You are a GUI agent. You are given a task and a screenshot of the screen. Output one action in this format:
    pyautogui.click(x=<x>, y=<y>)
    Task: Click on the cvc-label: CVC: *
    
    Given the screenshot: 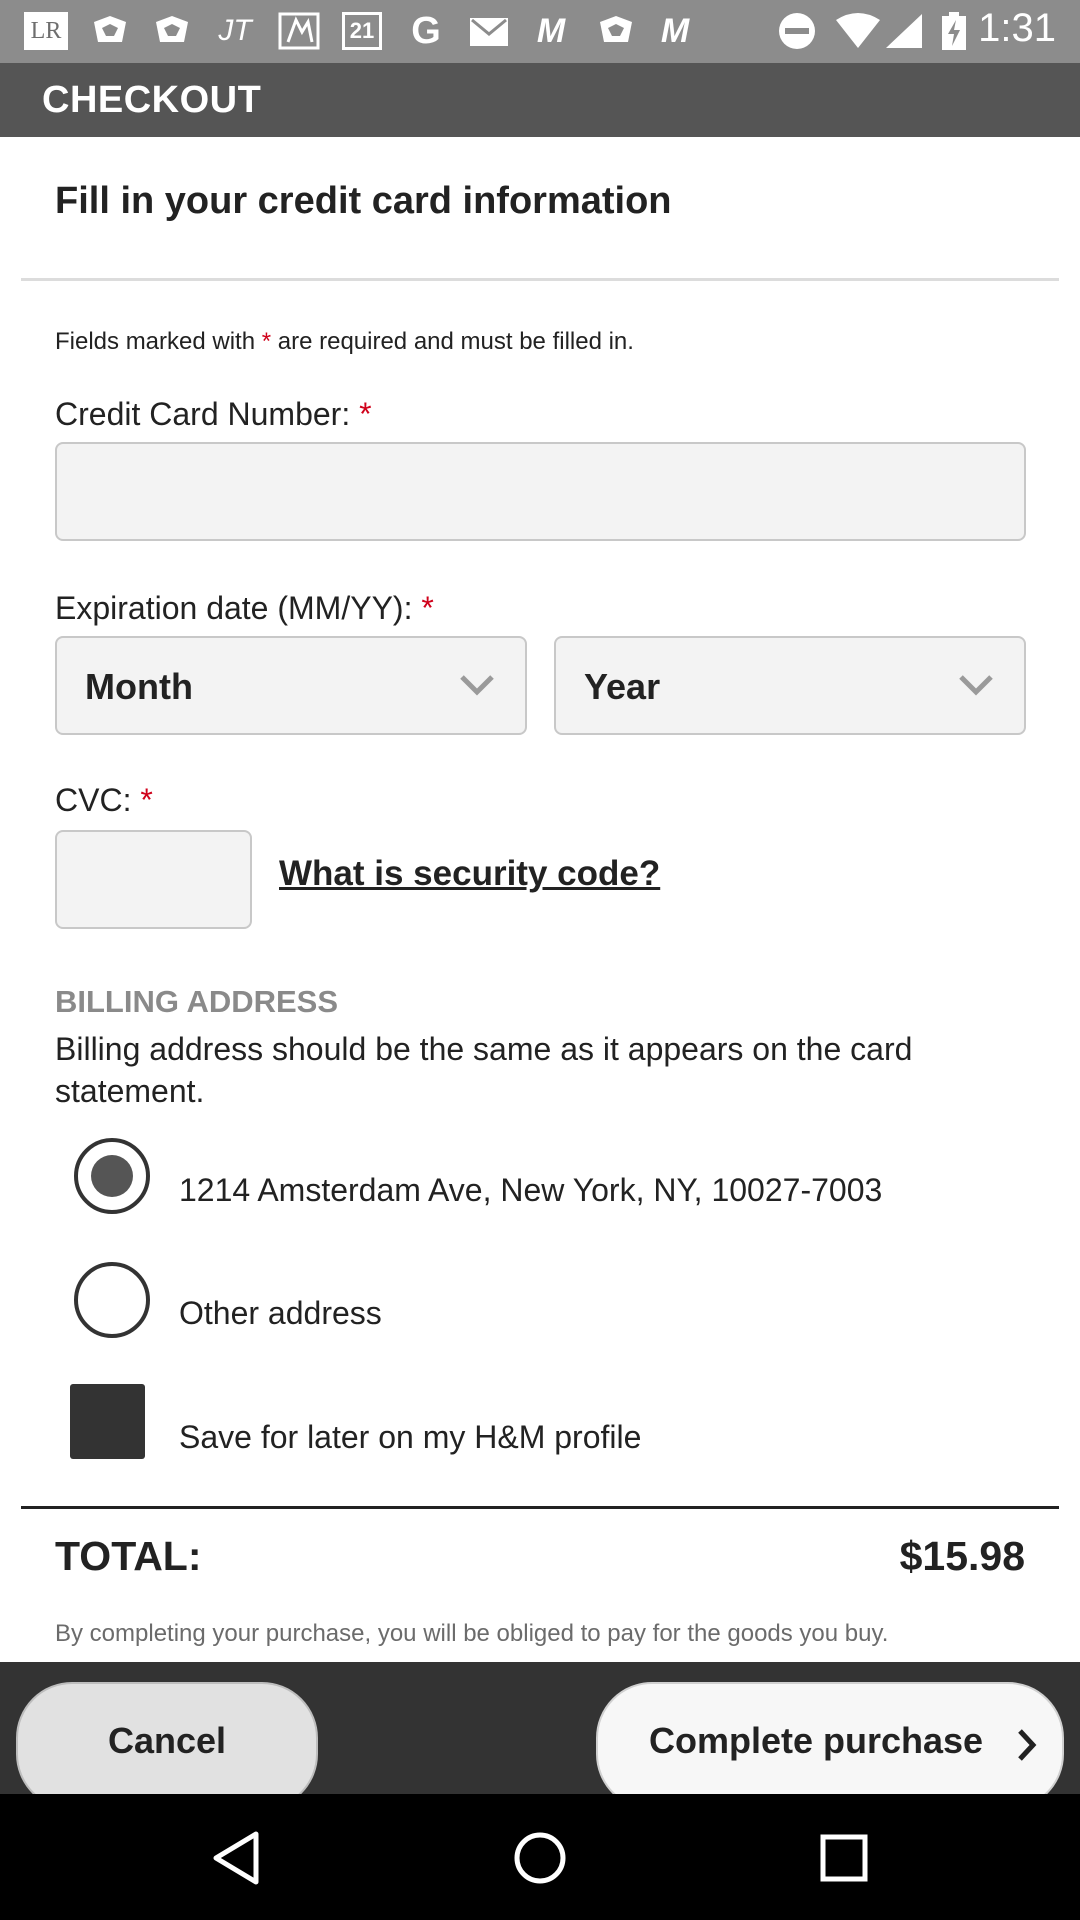 What is the action you would take?
    pyautogui.click(x=104, y=800)
    